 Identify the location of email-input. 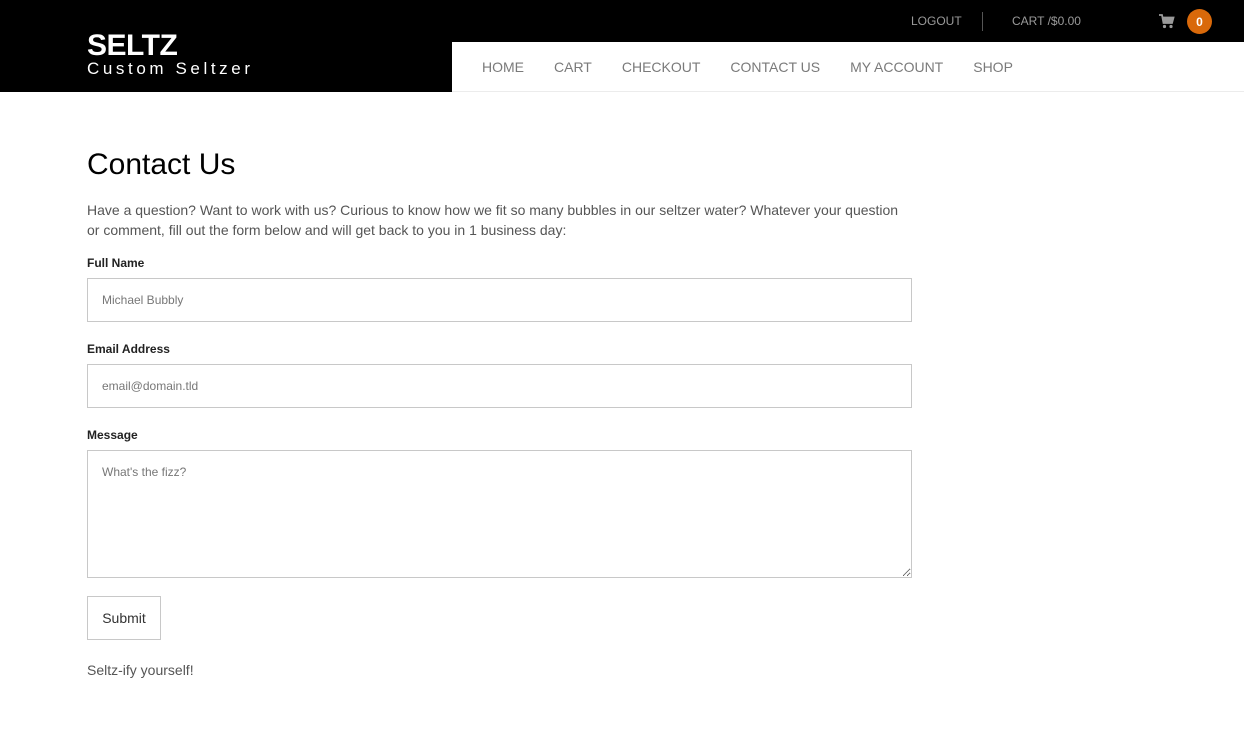
(499, 386).